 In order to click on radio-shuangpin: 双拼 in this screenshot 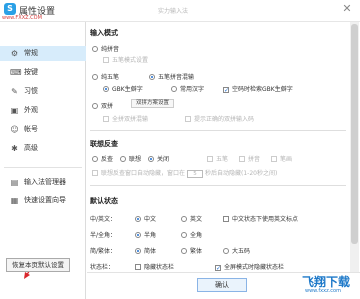, I will do `click(102, 105)`.